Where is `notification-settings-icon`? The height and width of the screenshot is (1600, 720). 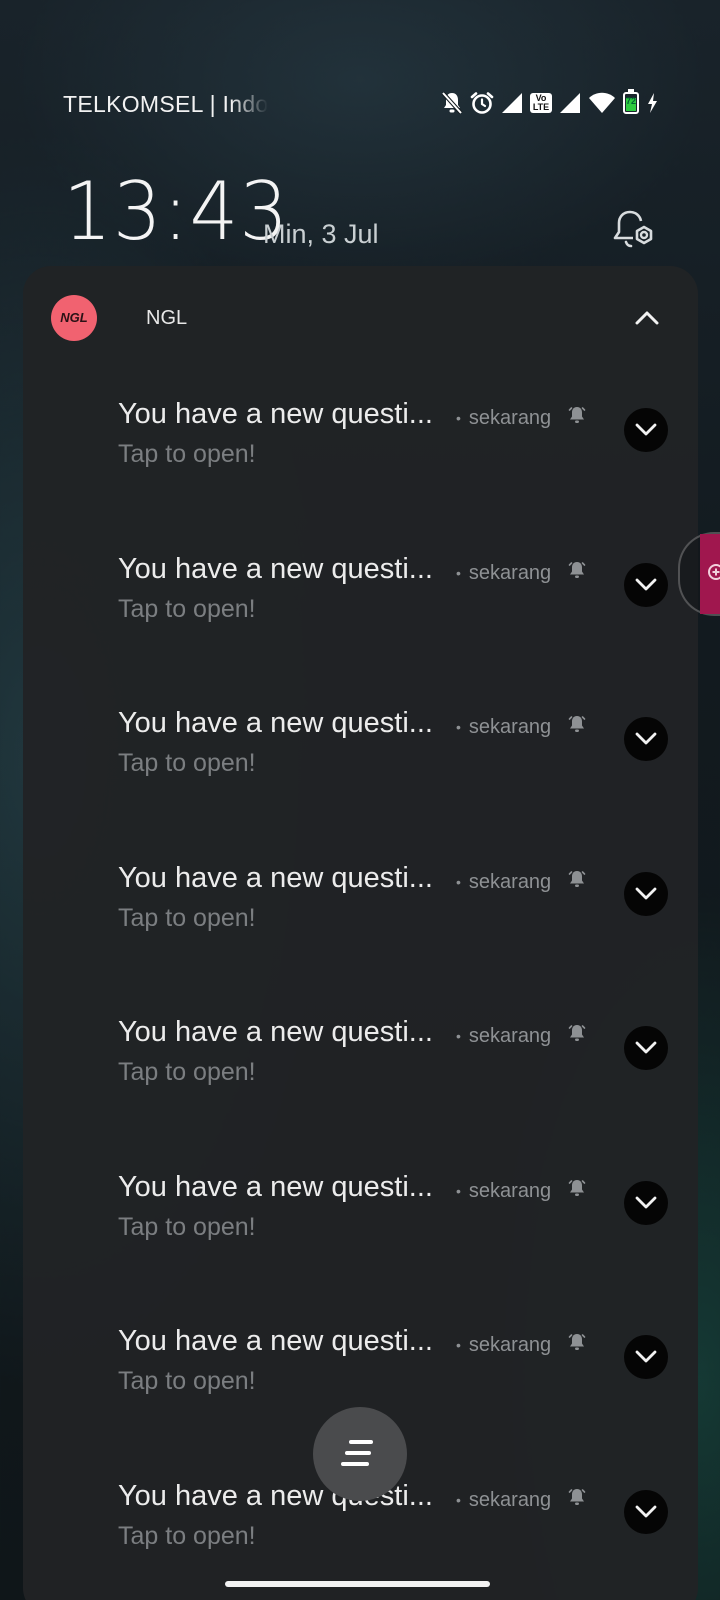 notification-settings-icon is located at coordinates (633, 234).